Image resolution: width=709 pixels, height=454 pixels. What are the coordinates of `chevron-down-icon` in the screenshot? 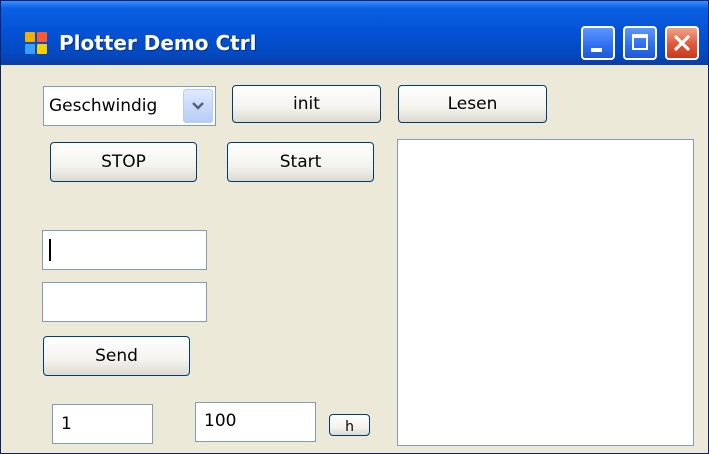 It's located at (198, 106).